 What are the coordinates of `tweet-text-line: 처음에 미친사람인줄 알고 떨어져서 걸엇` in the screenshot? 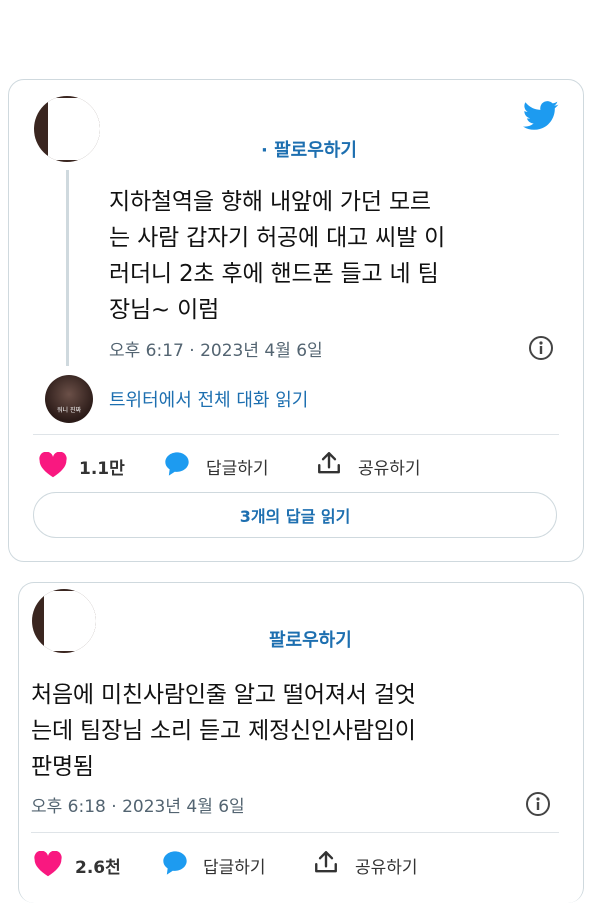 It's located at (223, 695).